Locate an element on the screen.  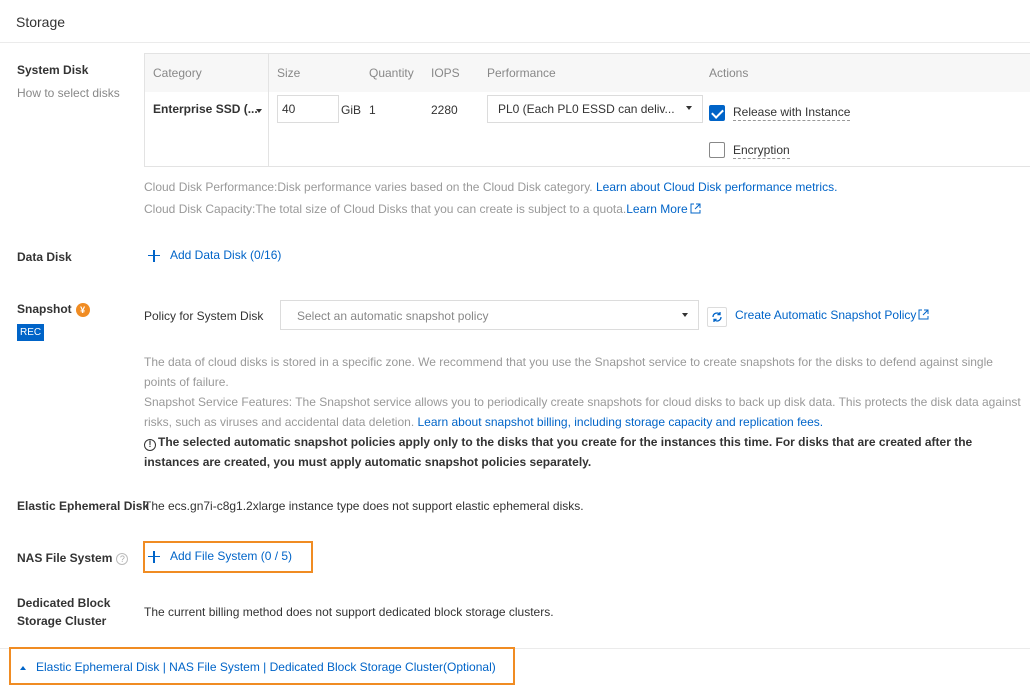
create-snapshot-policy-label: Create Automatic Snapshot Policy is located at coordinates (826, 315).